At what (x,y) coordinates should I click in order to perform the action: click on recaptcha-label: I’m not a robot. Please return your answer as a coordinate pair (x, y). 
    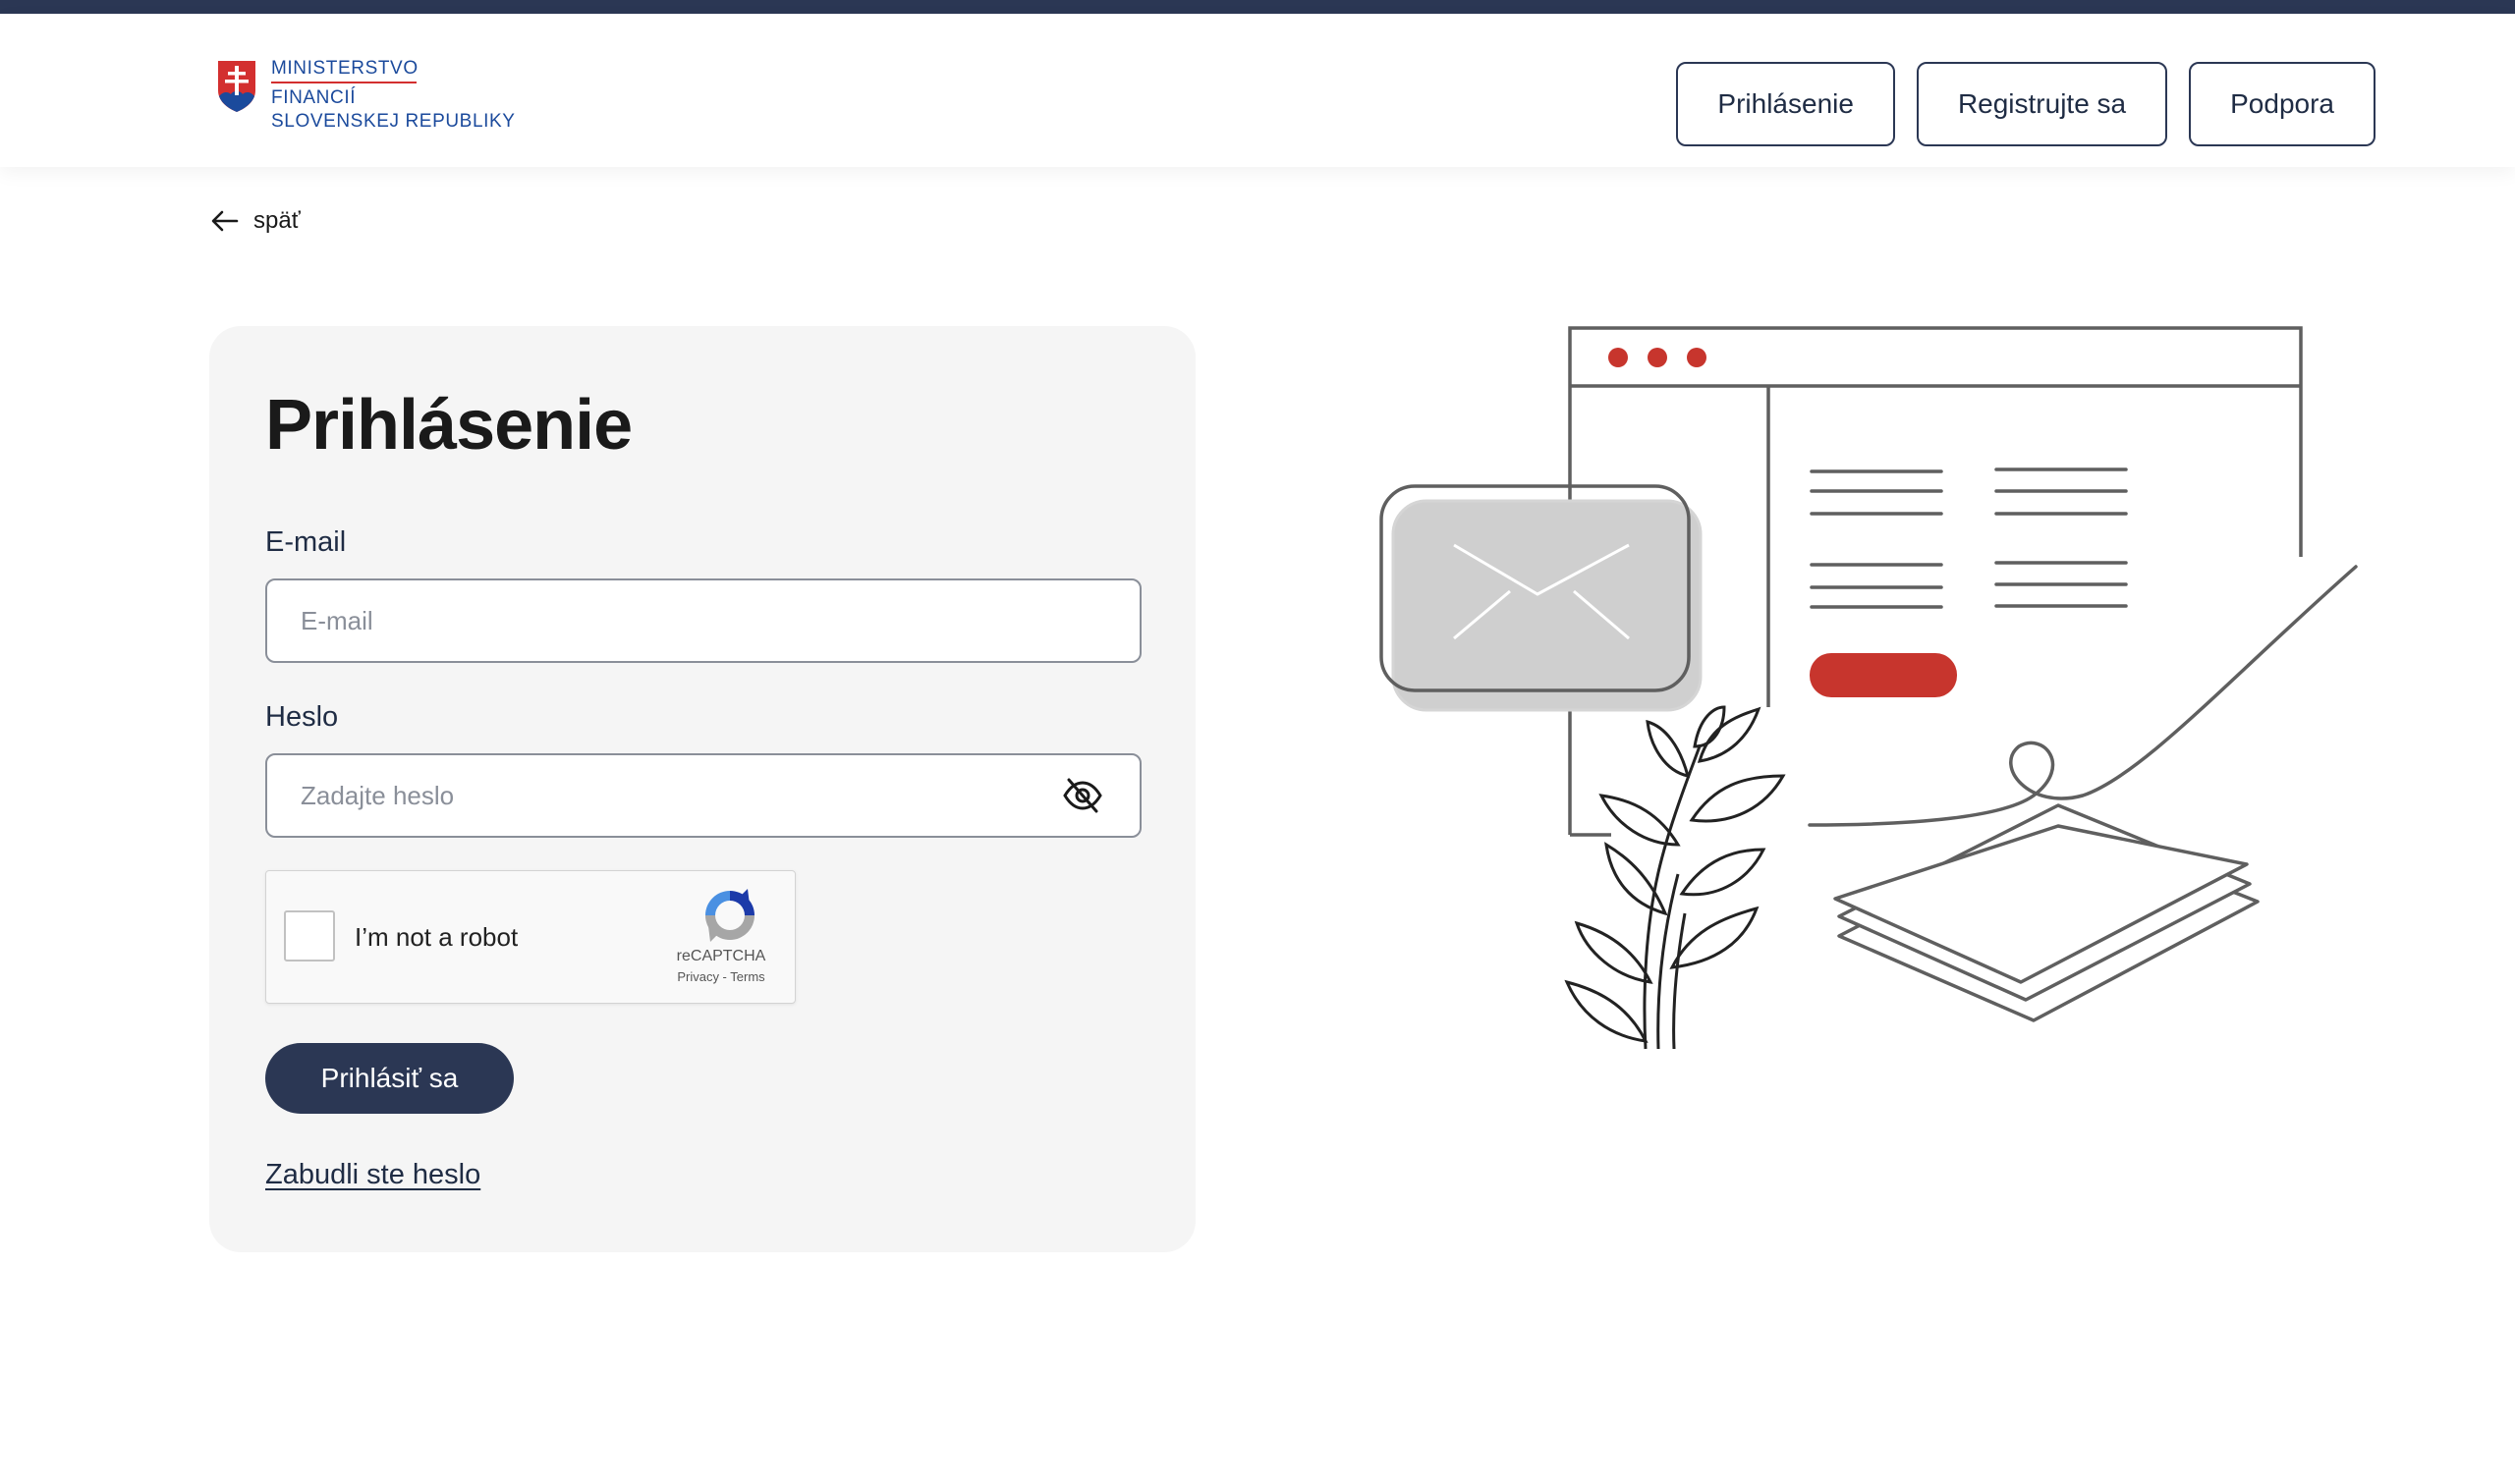
    Looking at the image, I should click on (437, 937).